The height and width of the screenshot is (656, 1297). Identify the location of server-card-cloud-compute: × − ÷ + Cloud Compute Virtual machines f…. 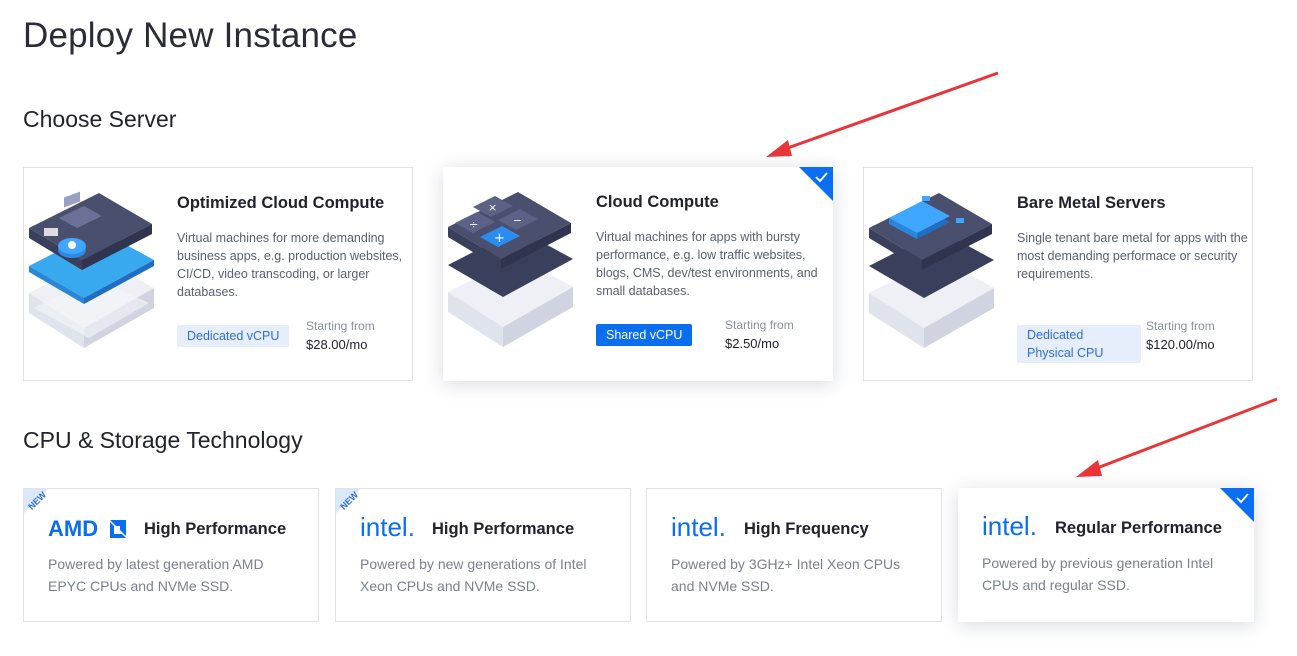
(638, 274).